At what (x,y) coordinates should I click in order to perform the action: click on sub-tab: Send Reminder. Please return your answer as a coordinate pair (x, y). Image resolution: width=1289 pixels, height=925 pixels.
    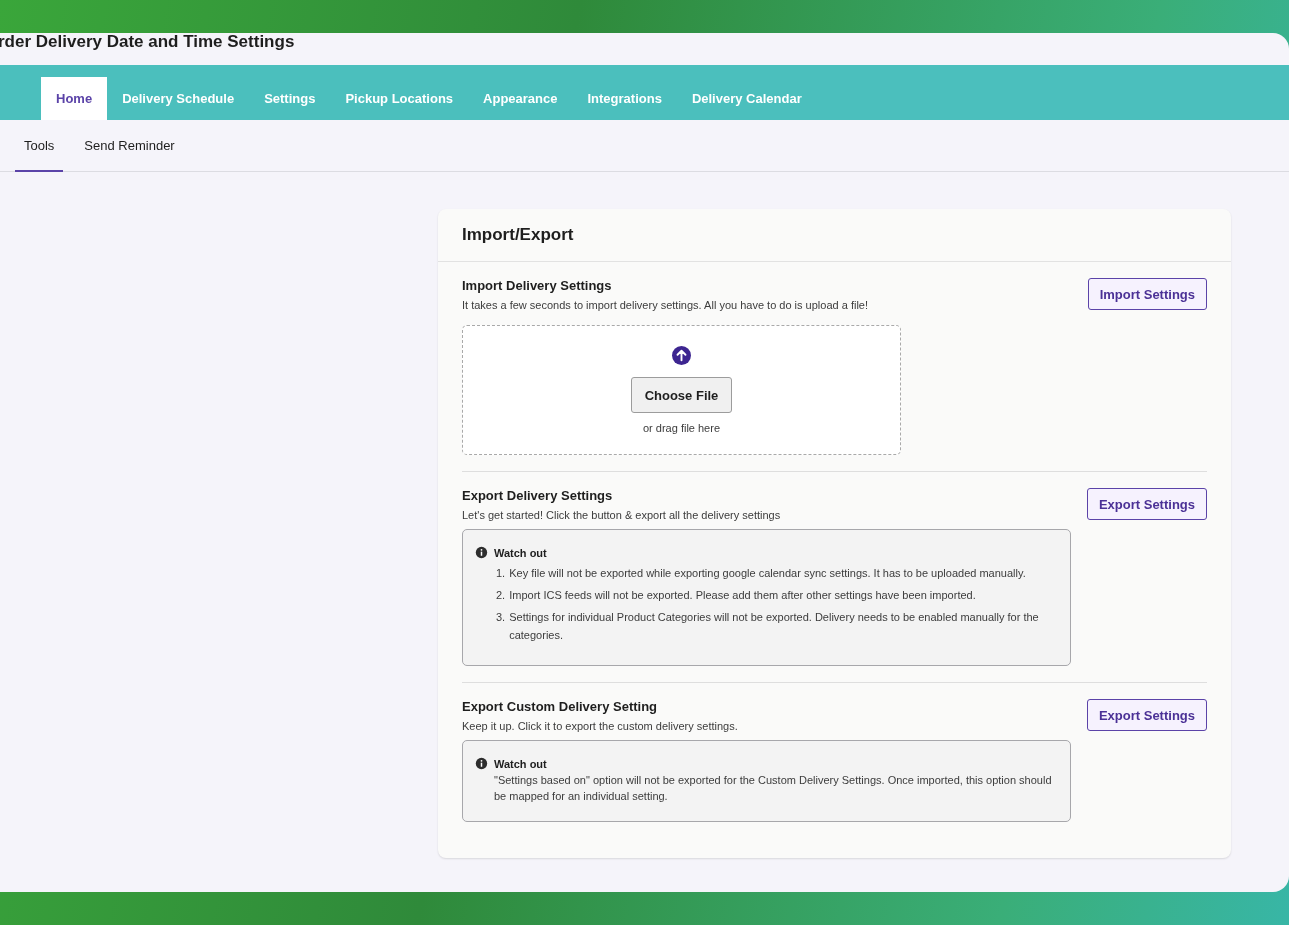
    Looking at the image, I should click on (129, 146).